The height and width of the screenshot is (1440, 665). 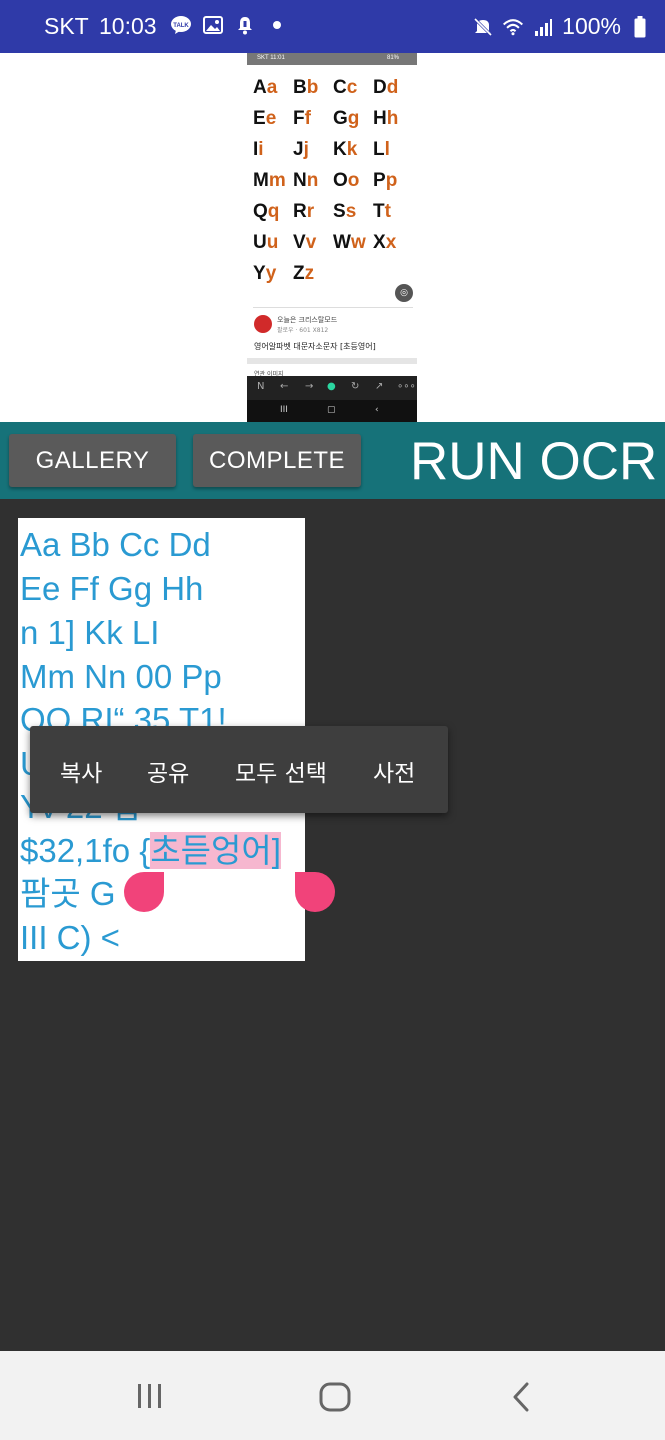 What do you see at coordinates (306, 149) in the screenshot?
I see `lowercase-letter: j` at bounding box center [306, 149].